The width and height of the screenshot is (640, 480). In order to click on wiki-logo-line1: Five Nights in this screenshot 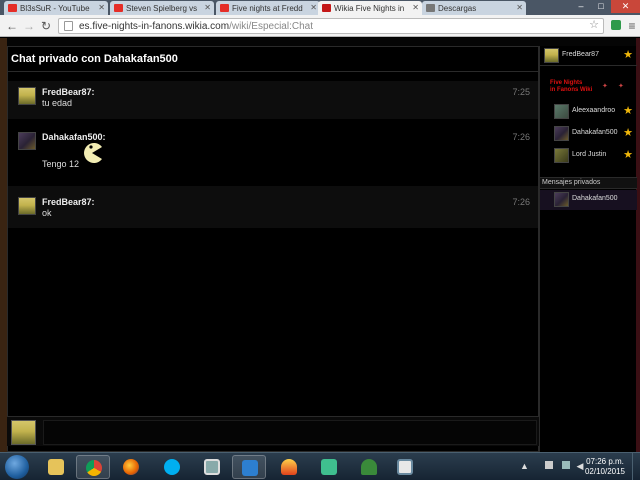, I will do `click(566, 83)`.